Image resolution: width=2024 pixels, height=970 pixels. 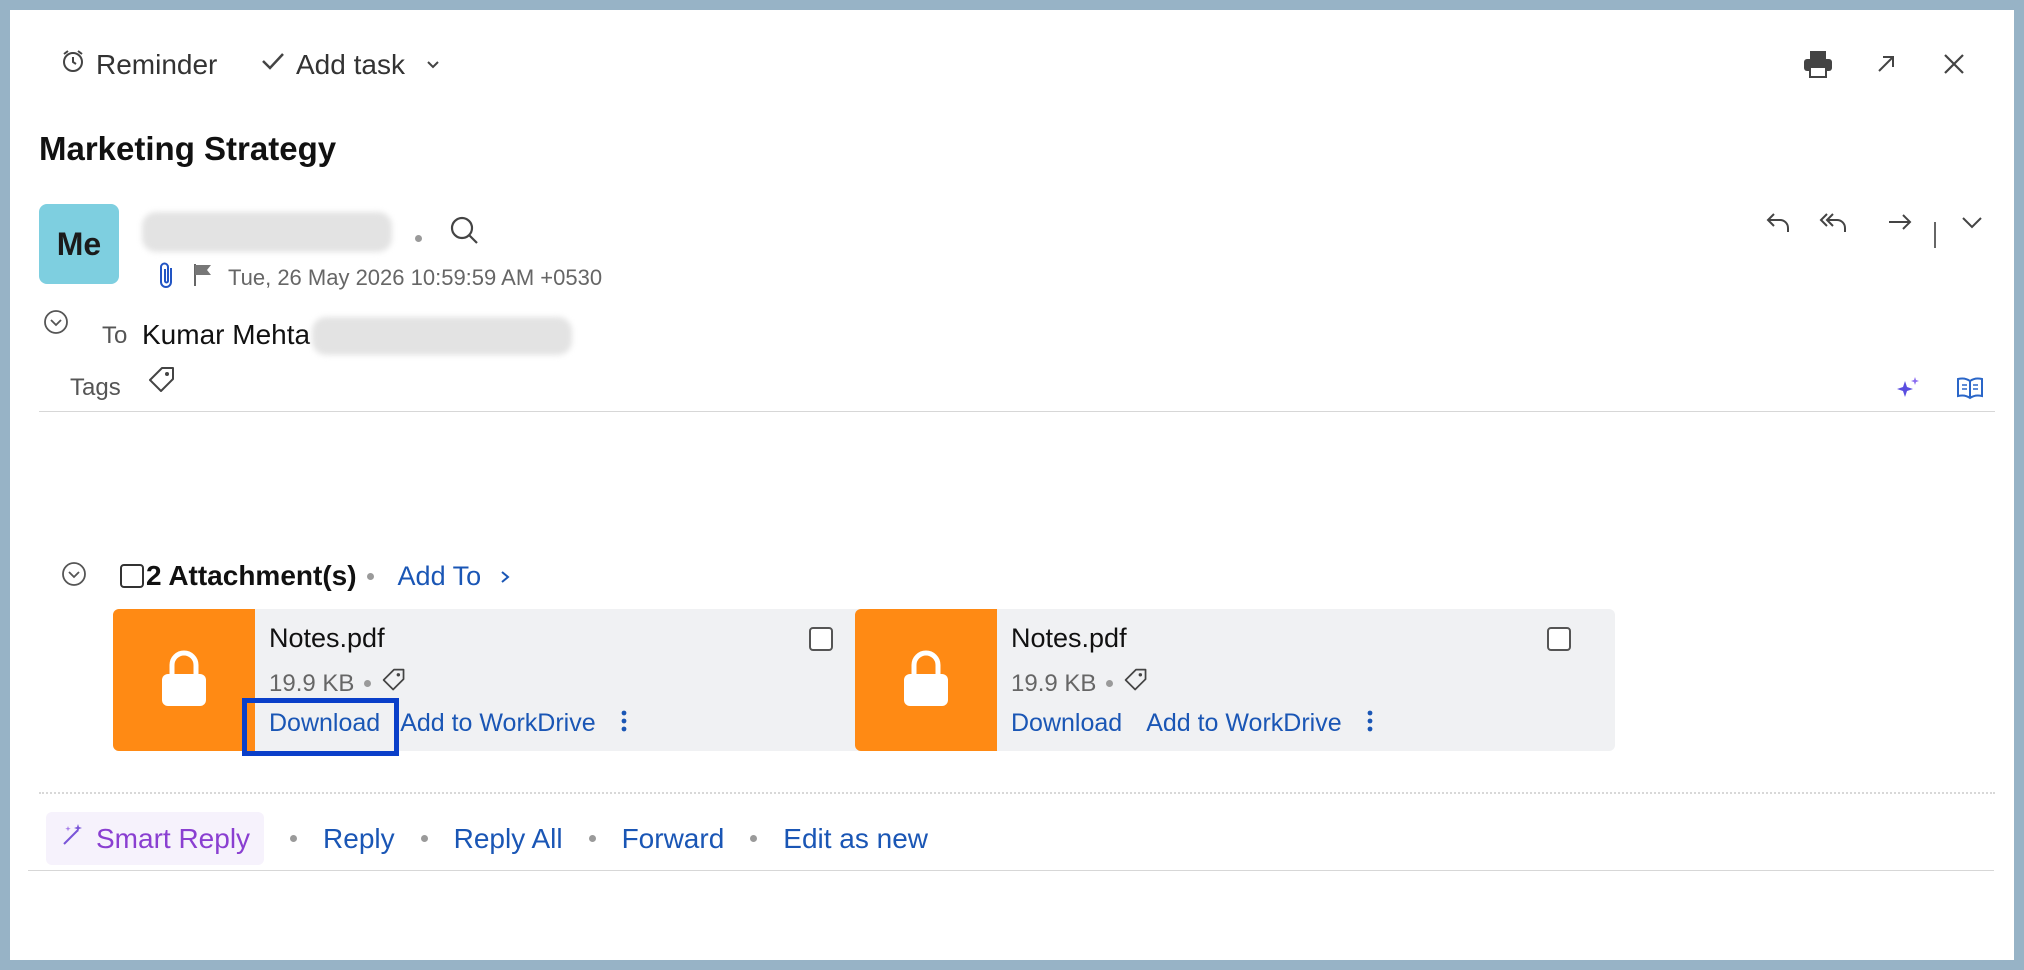 I want to click on reminder-button: Reminder, so click(x=138, y=64).